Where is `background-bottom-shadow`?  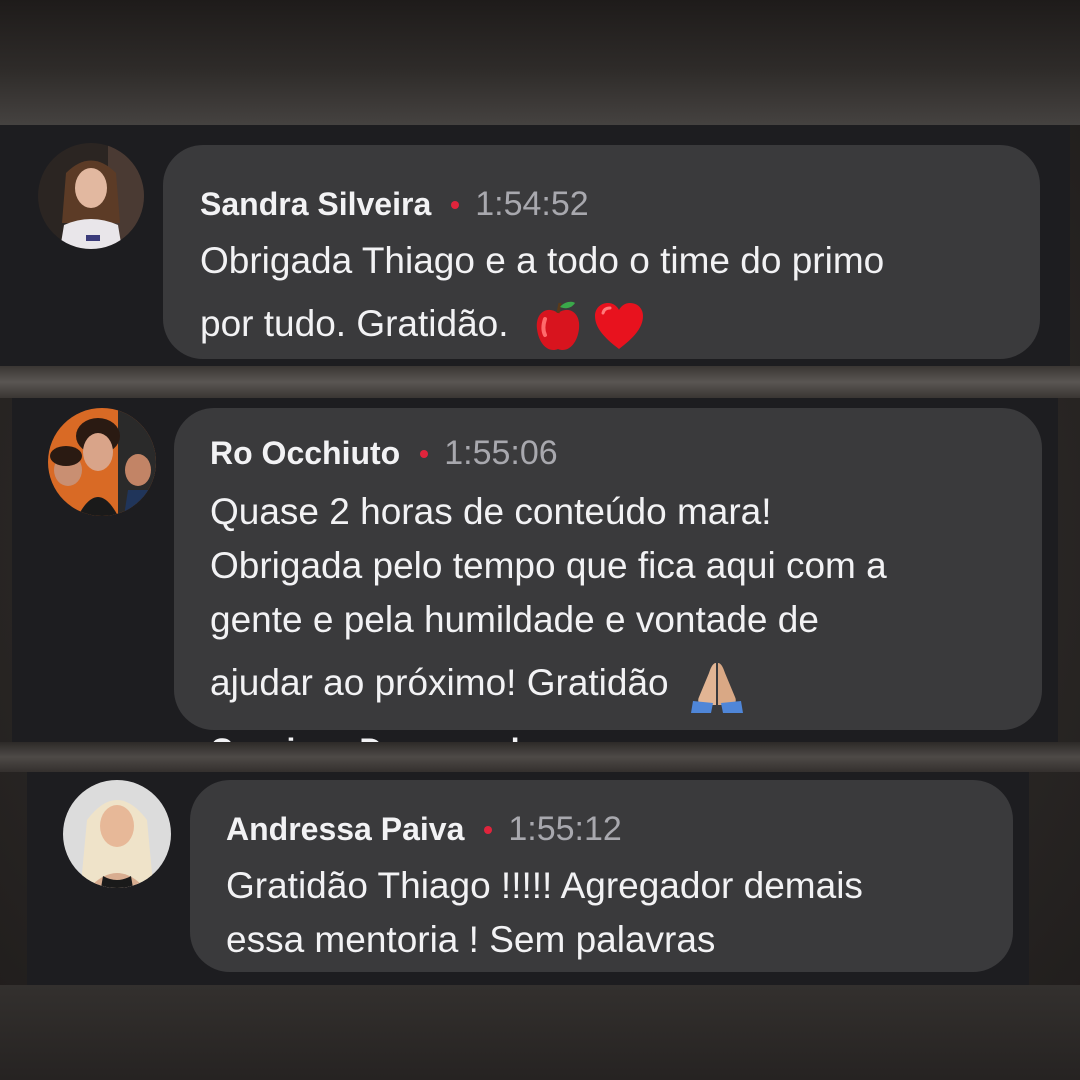 background-bottom-shadow is located at coordinates (540, 1032).